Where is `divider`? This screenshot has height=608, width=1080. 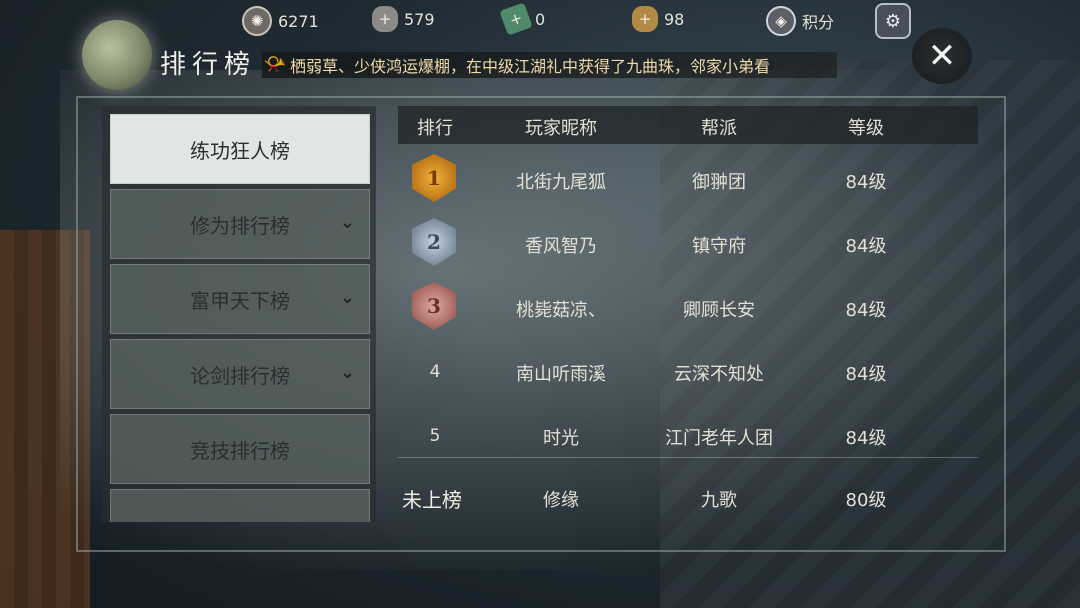
divider is located at coordinates (688, 457).